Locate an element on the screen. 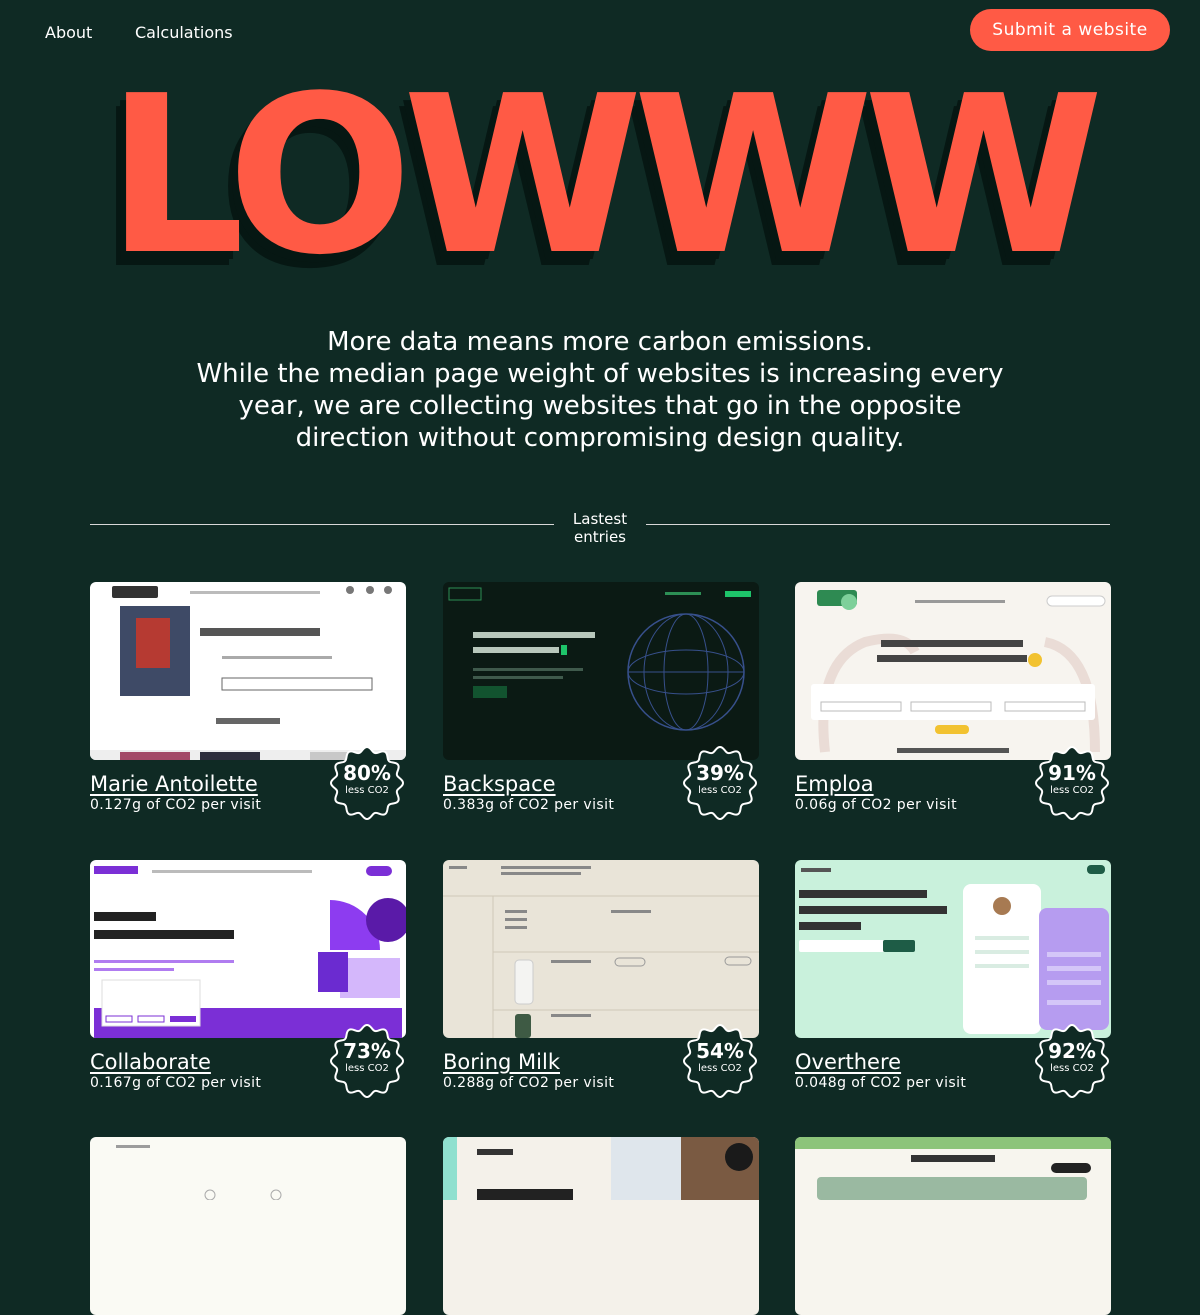 Image resolution: width=1200 pixels, height=1315 pixels. co2-savings-badge: 39% less CO2 is located at coordinates (720, 783).